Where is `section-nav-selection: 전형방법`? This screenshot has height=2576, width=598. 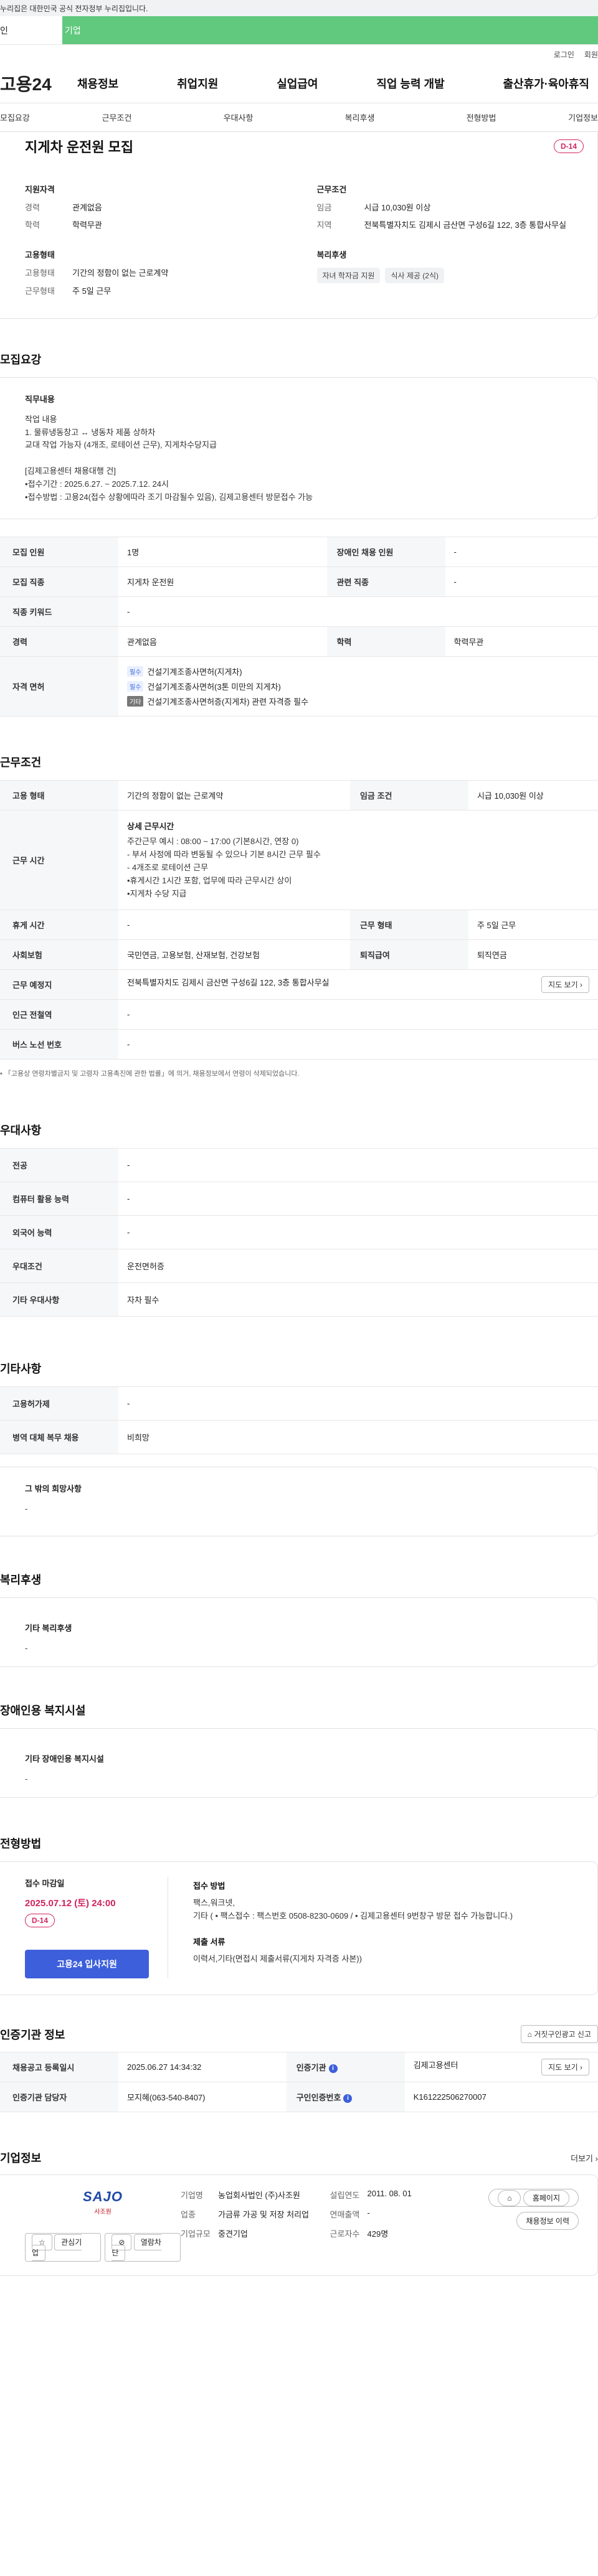
section-nav-selection: 전형방법 is located at coordinates (481, 117).